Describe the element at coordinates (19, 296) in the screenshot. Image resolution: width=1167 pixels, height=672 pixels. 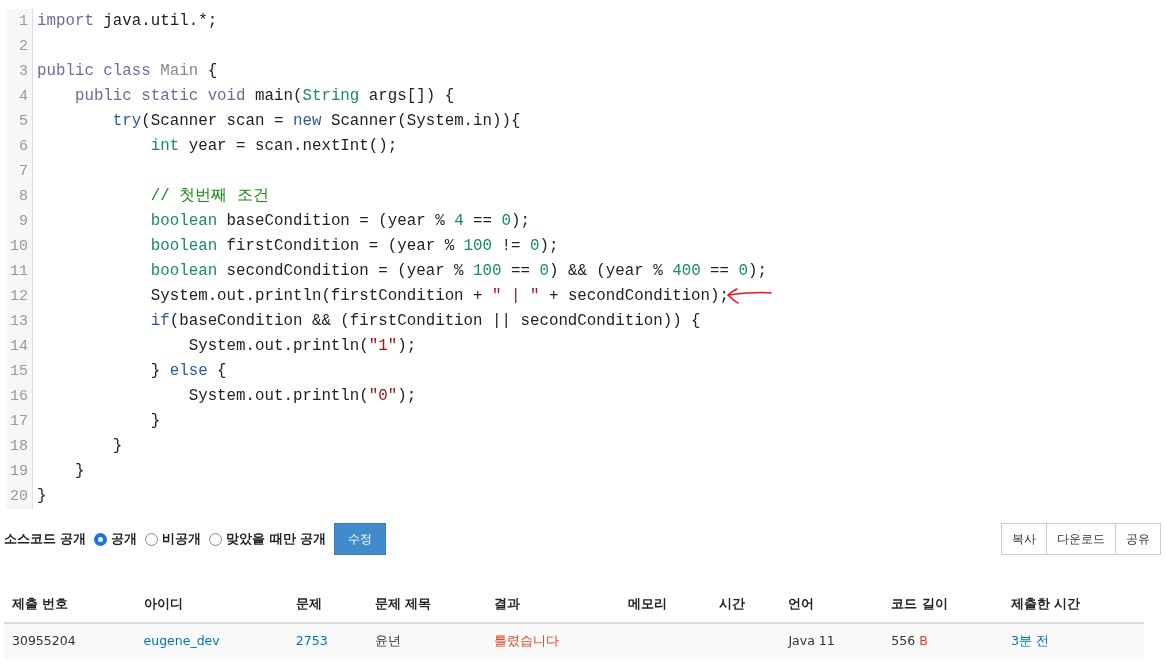
I see `line-number: 12` at that location.